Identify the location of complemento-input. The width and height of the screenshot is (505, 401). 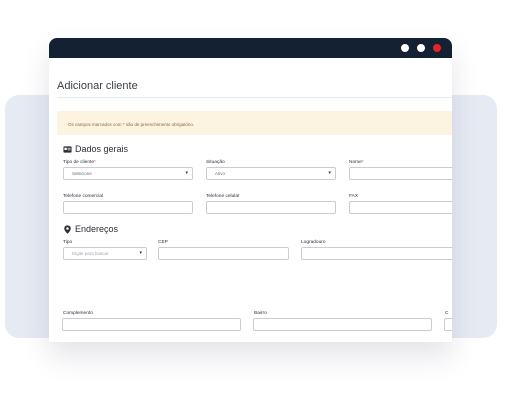
(151, 324).